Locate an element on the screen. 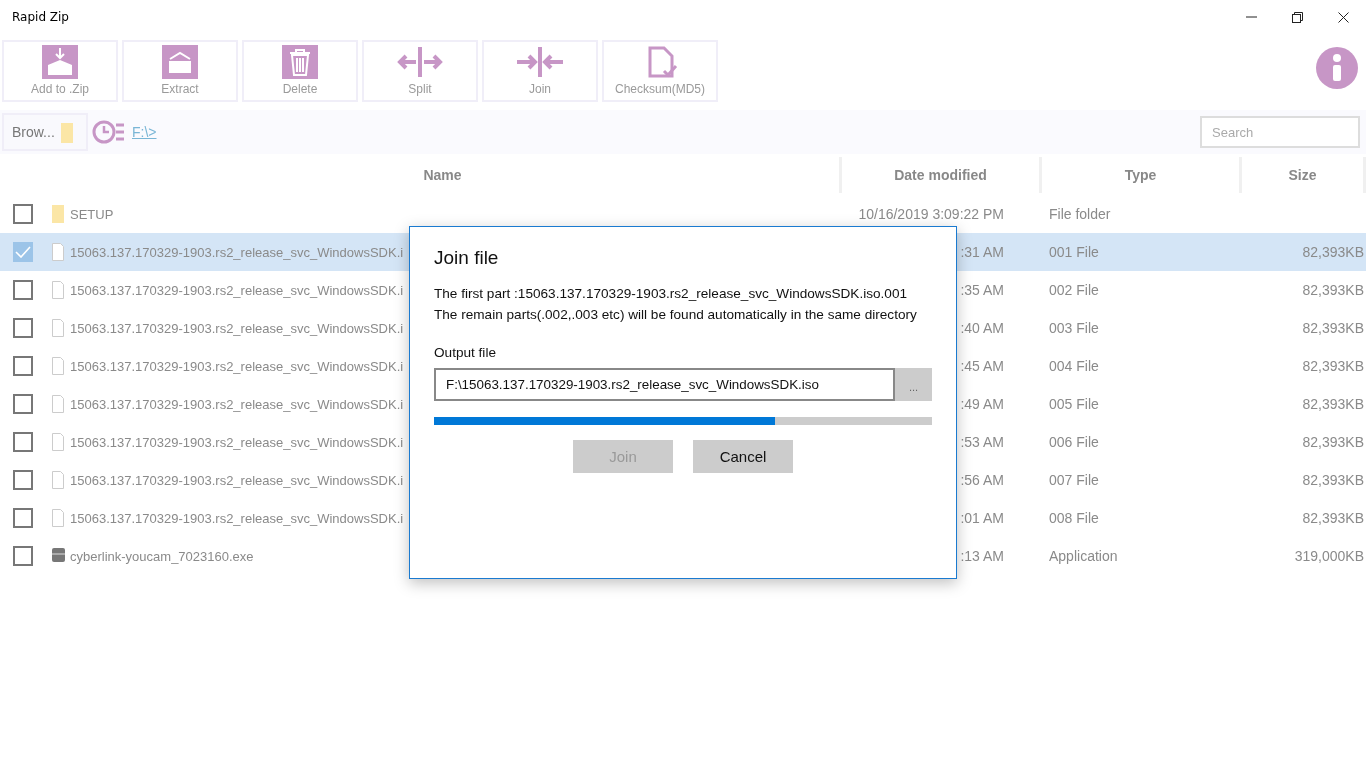 The height and width of the screenshot is (768, 1366). date-cell-text: :49 AM is located at coordinates (982, 404).